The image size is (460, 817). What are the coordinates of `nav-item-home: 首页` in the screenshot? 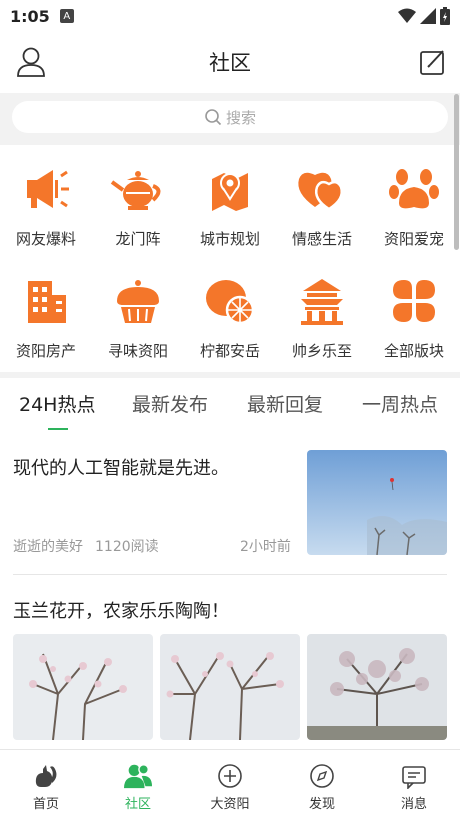 It's located at (46, 783).